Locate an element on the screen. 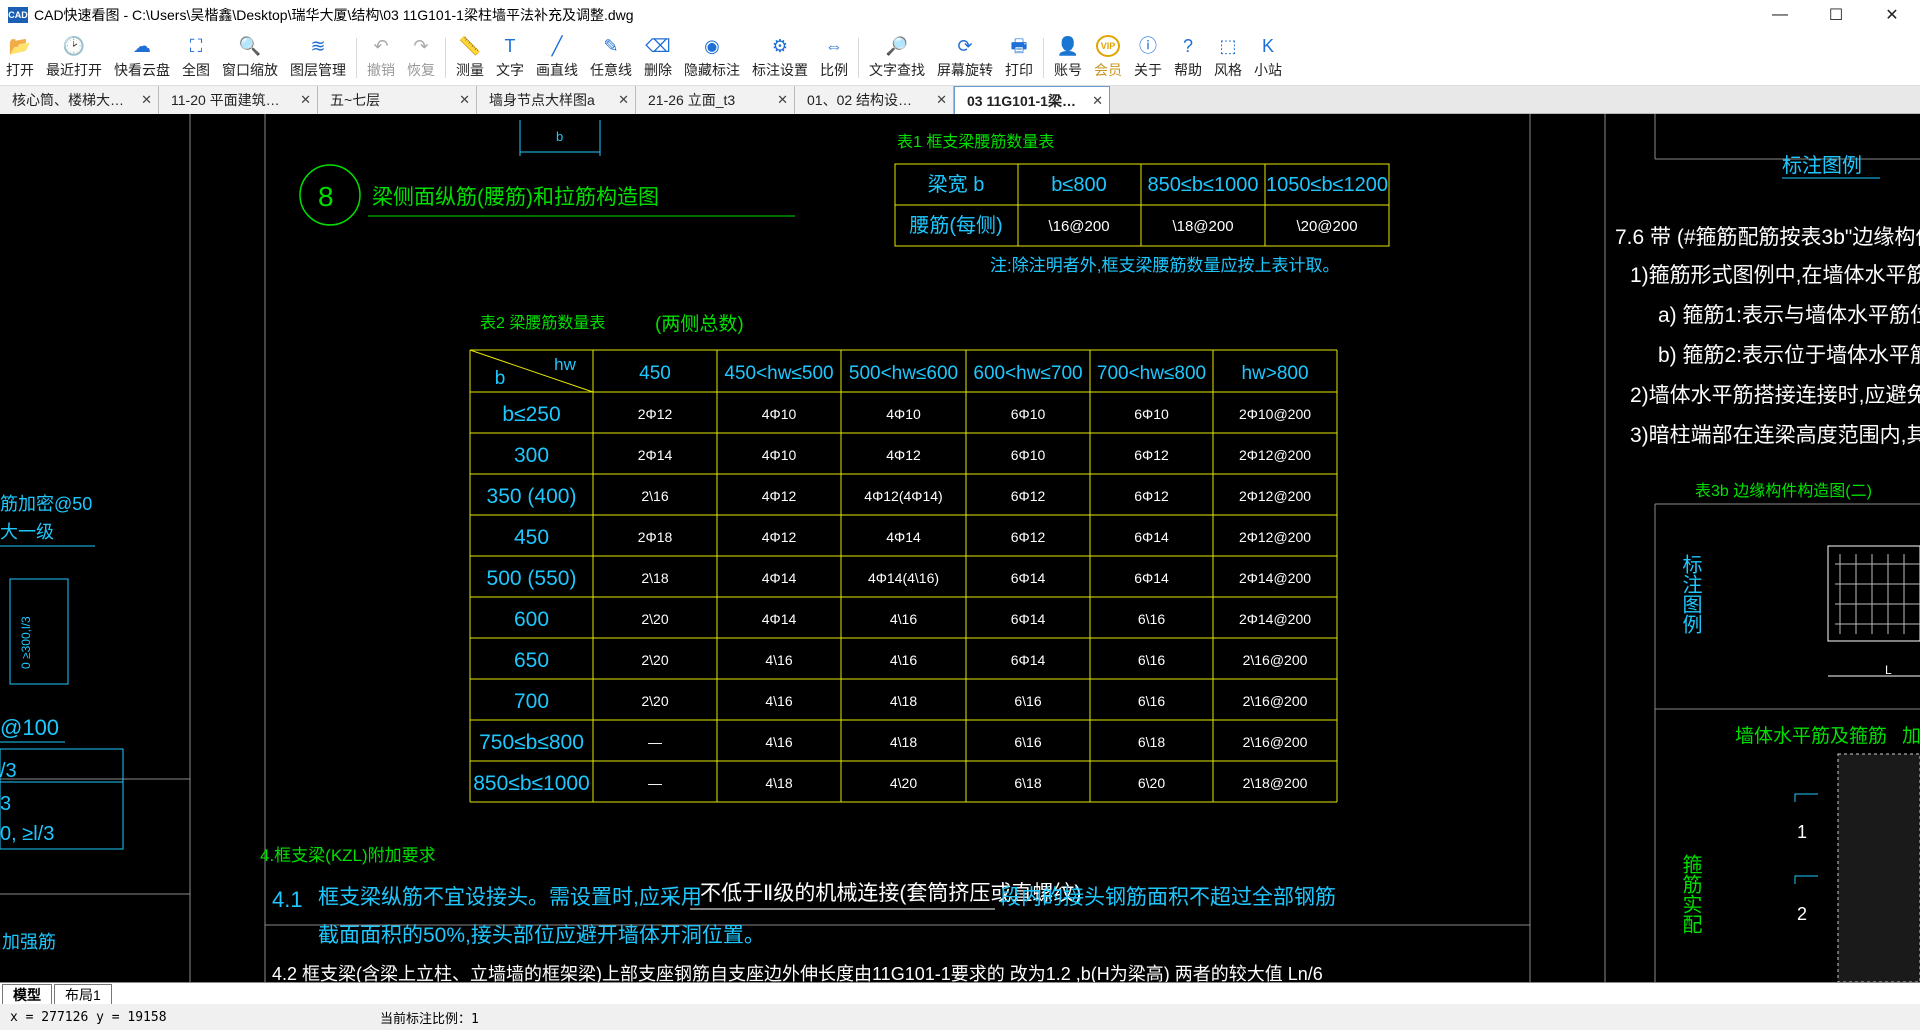  stirrup-label: 箍筋实配 is located at coordinates (1690, 894).